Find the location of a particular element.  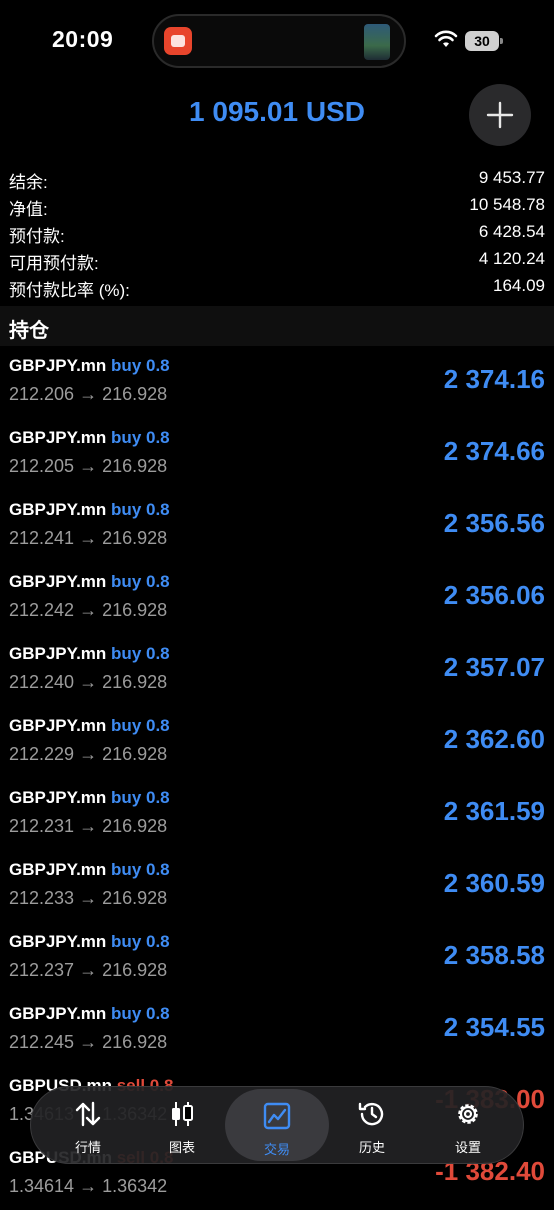

position-profit: 2 361.59 is located at coordinates (494, 811).